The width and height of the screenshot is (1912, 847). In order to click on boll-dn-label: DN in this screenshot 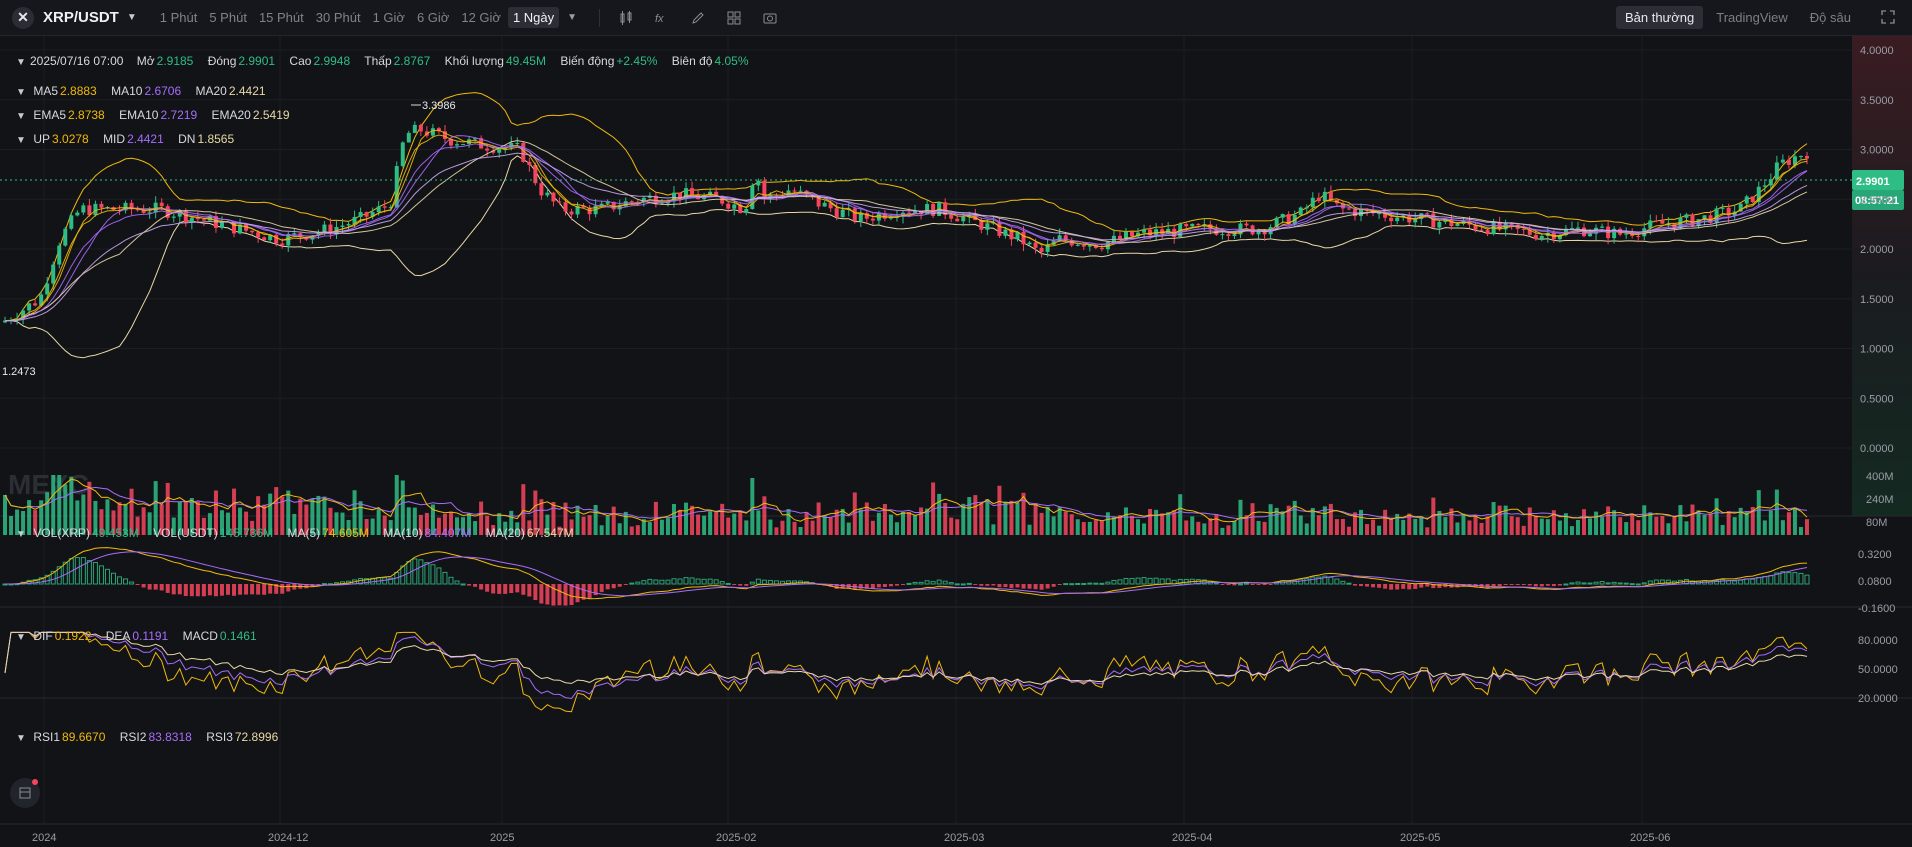, I will do `click(187, 139)`.